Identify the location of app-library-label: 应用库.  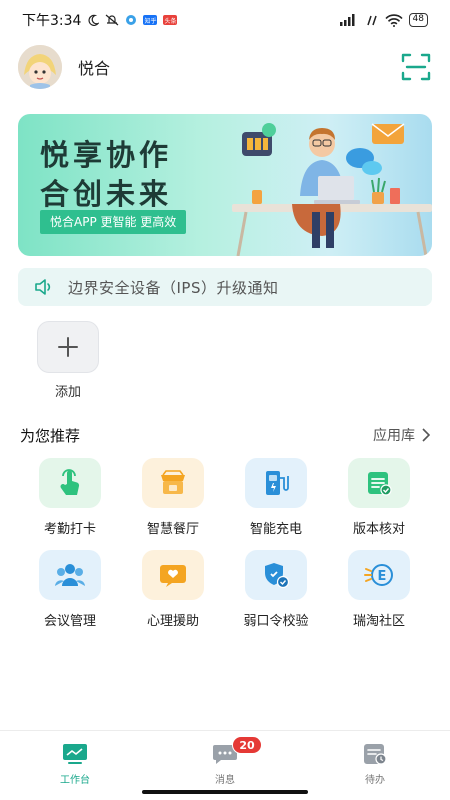
(394, 436).